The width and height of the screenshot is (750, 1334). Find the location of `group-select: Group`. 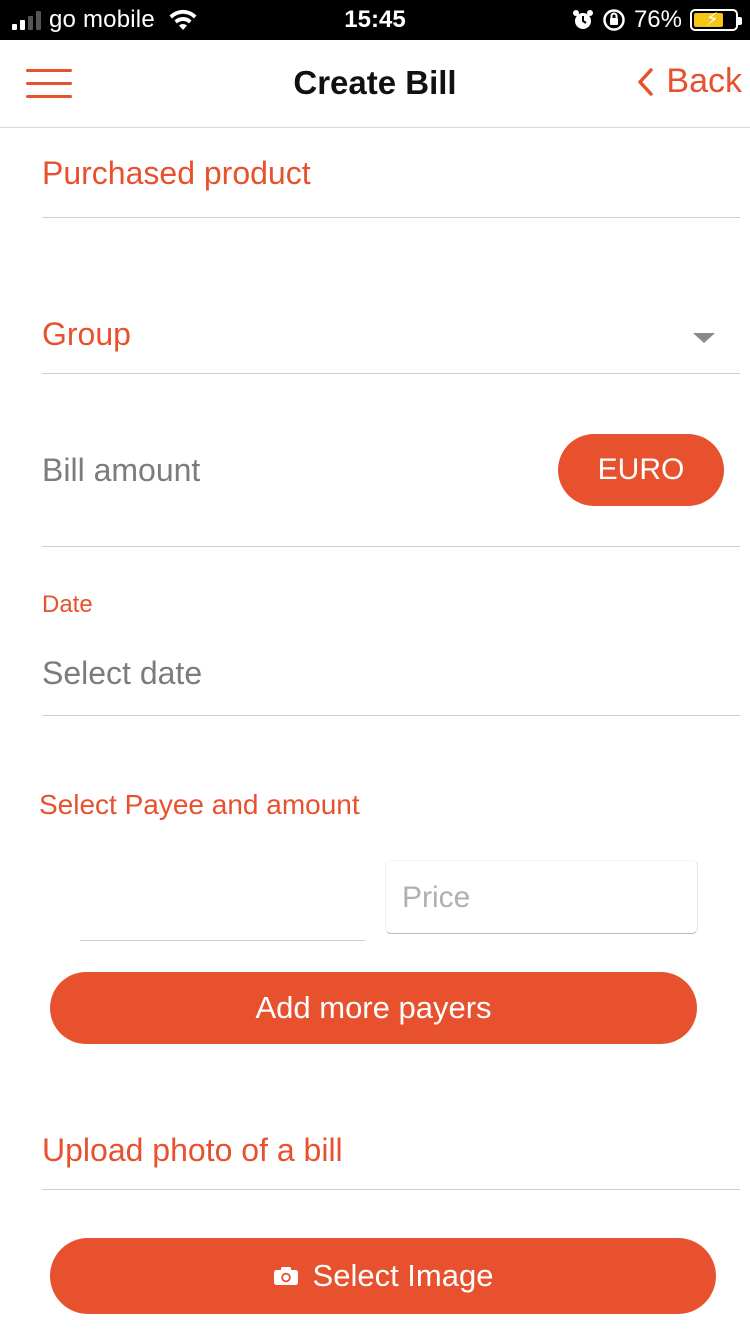

group-select: Group is located at coordinates (86, 334).